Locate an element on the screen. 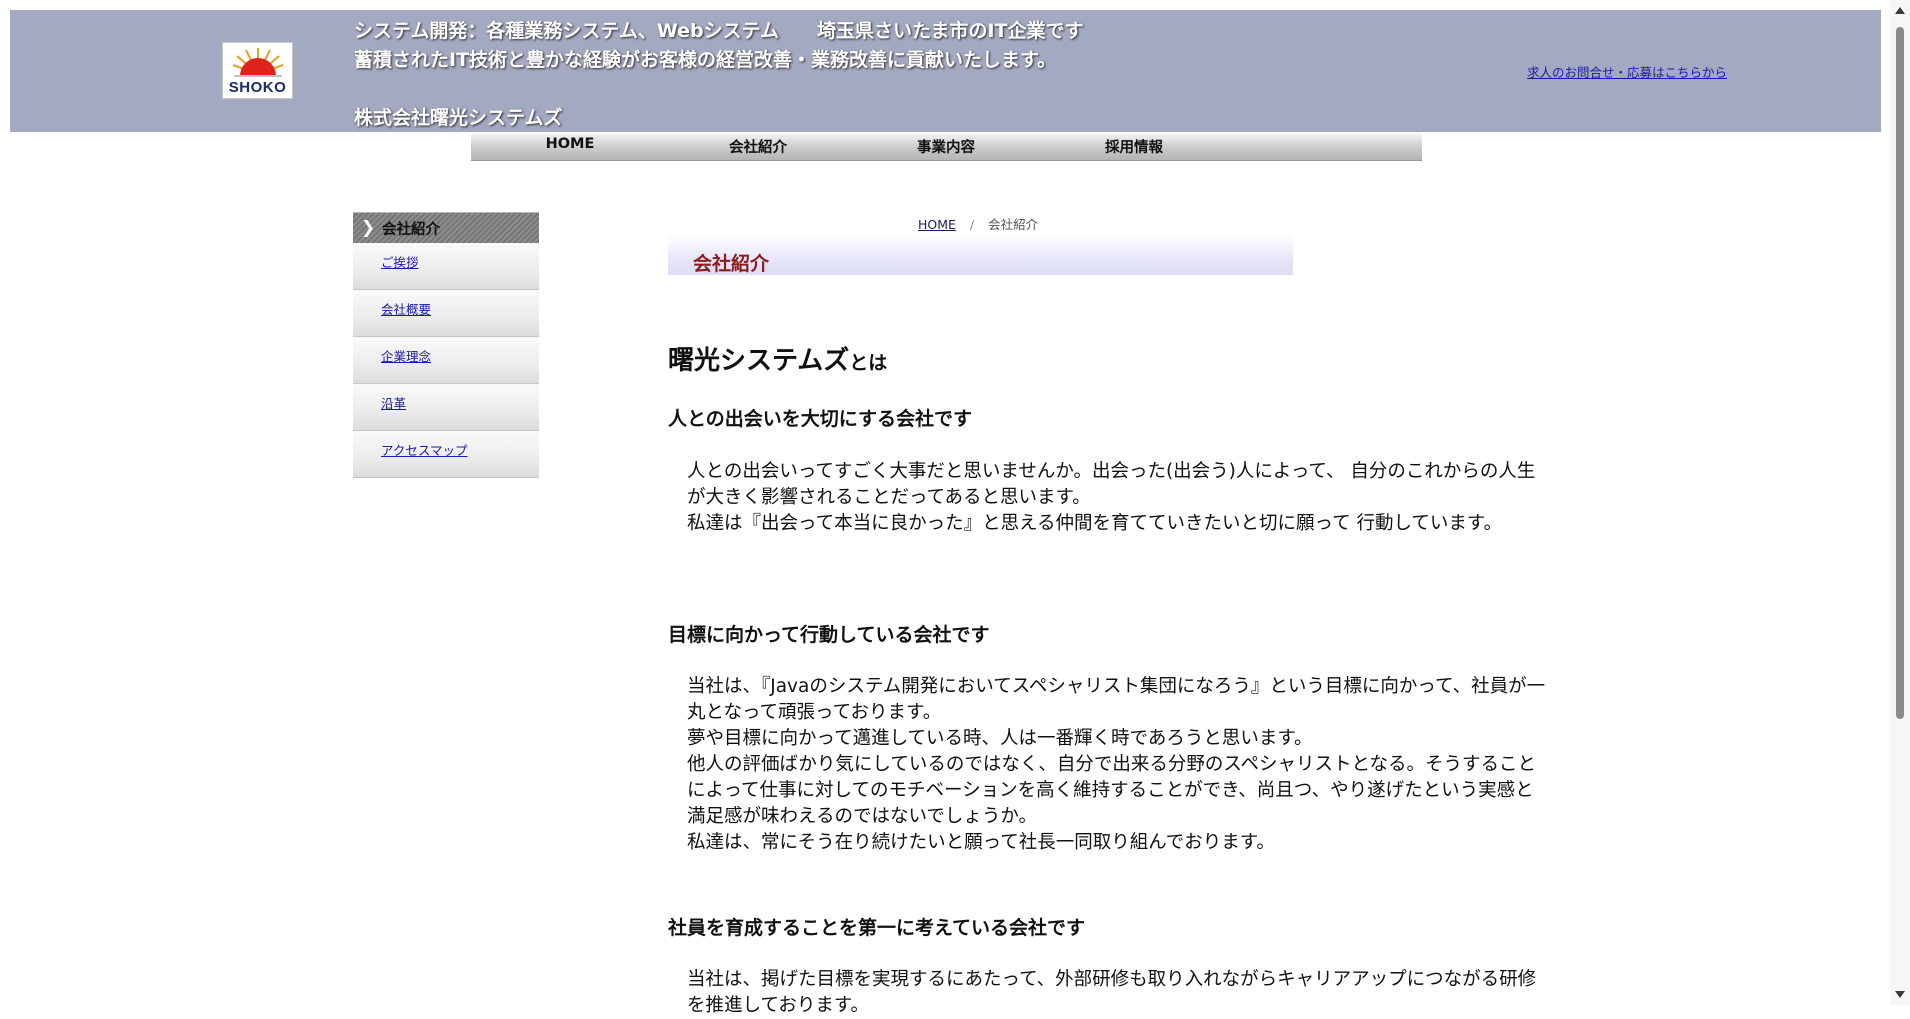  section-heading: 社員を育成することを第一に考えている会社です is located at coordinates (877, 928).